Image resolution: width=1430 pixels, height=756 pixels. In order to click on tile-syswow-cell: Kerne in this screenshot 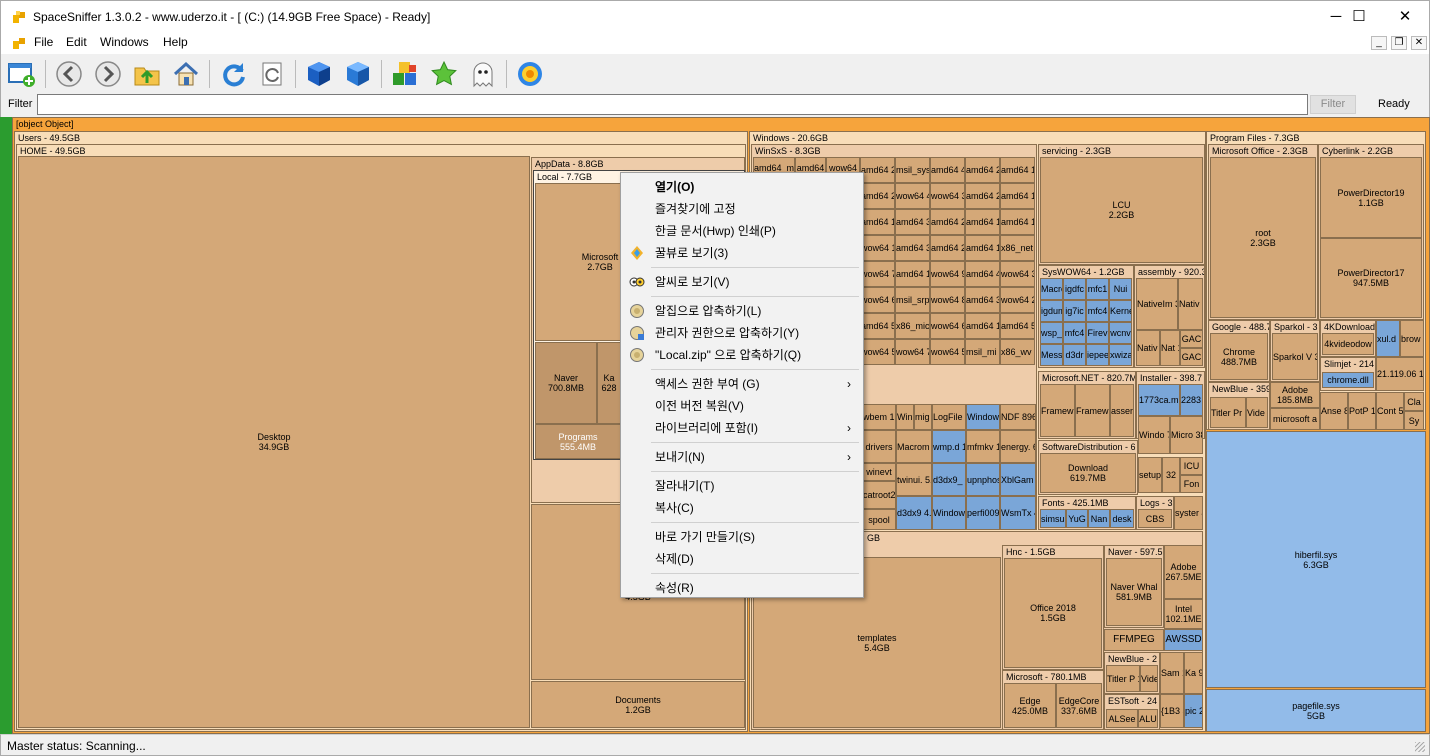, I will do `click(1120, 311)`.